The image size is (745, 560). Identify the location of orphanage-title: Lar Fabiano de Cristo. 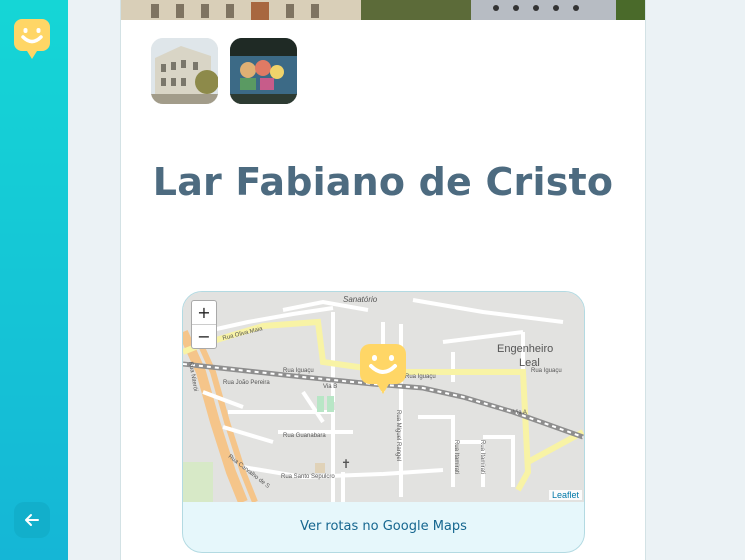
(383, 182).